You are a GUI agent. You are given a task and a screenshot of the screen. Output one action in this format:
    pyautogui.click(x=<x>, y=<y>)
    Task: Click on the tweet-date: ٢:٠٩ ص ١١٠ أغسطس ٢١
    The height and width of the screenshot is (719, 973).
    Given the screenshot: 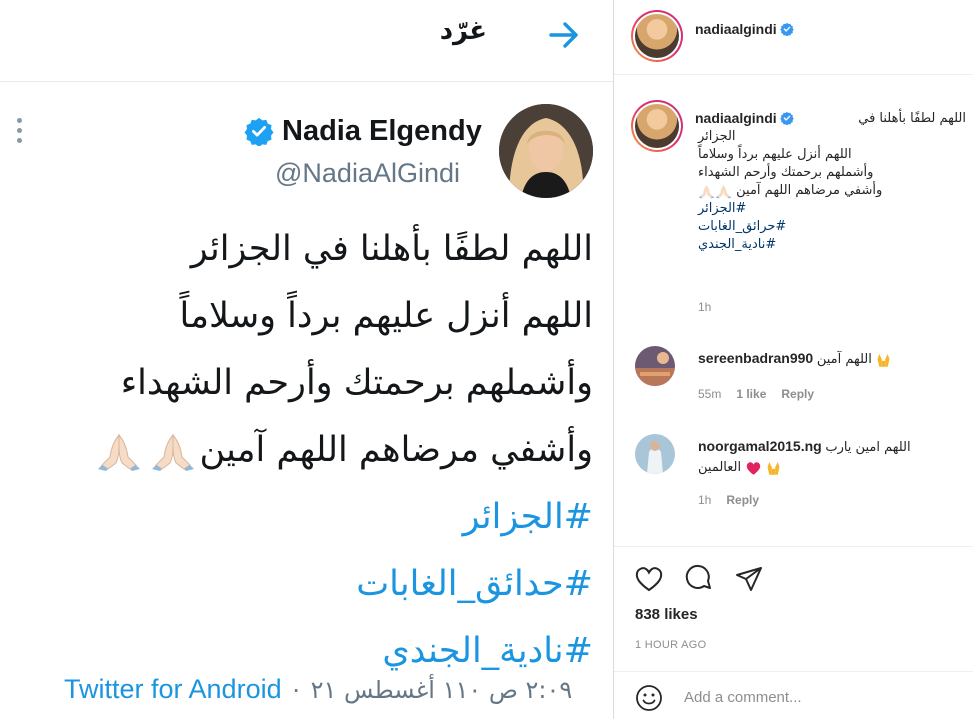 What is the action you would take?
    pyautogui.click(x=441, y=690)
    